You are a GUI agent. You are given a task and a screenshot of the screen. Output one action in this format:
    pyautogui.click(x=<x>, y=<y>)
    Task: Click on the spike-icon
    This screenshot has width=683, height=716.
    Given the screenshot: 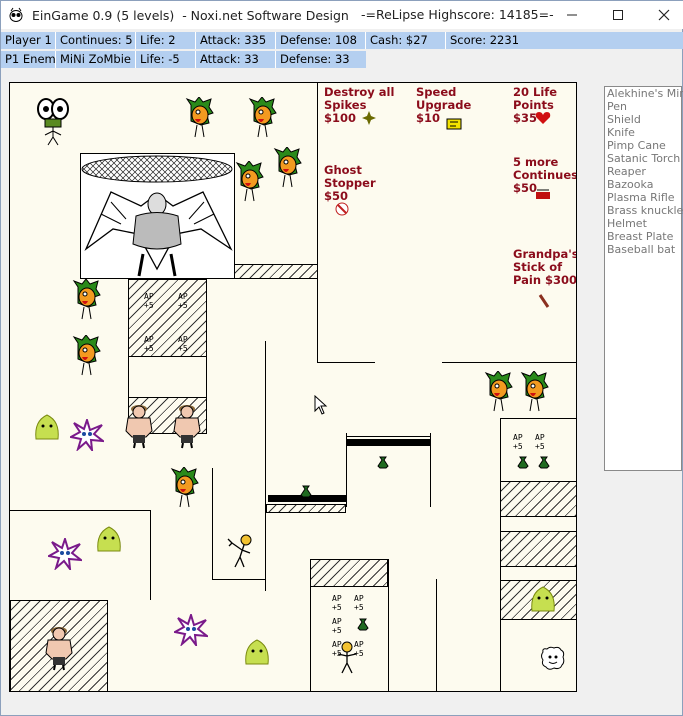 What is the action you would take?
    pyautogui.click(x=369, y=118)
    